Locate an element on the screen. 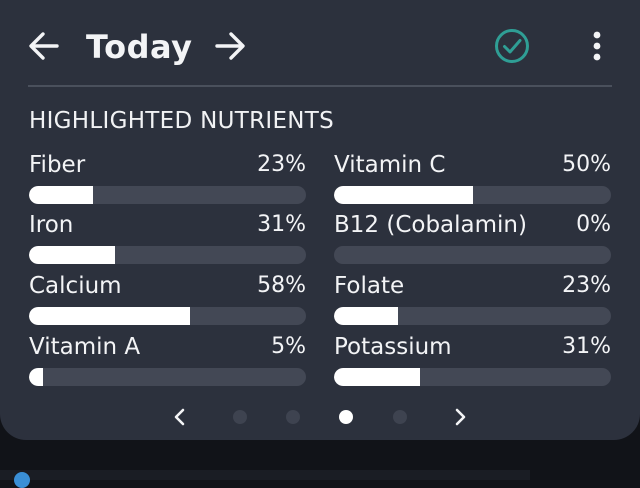  page-indicator is located at coordinates (320, 417).